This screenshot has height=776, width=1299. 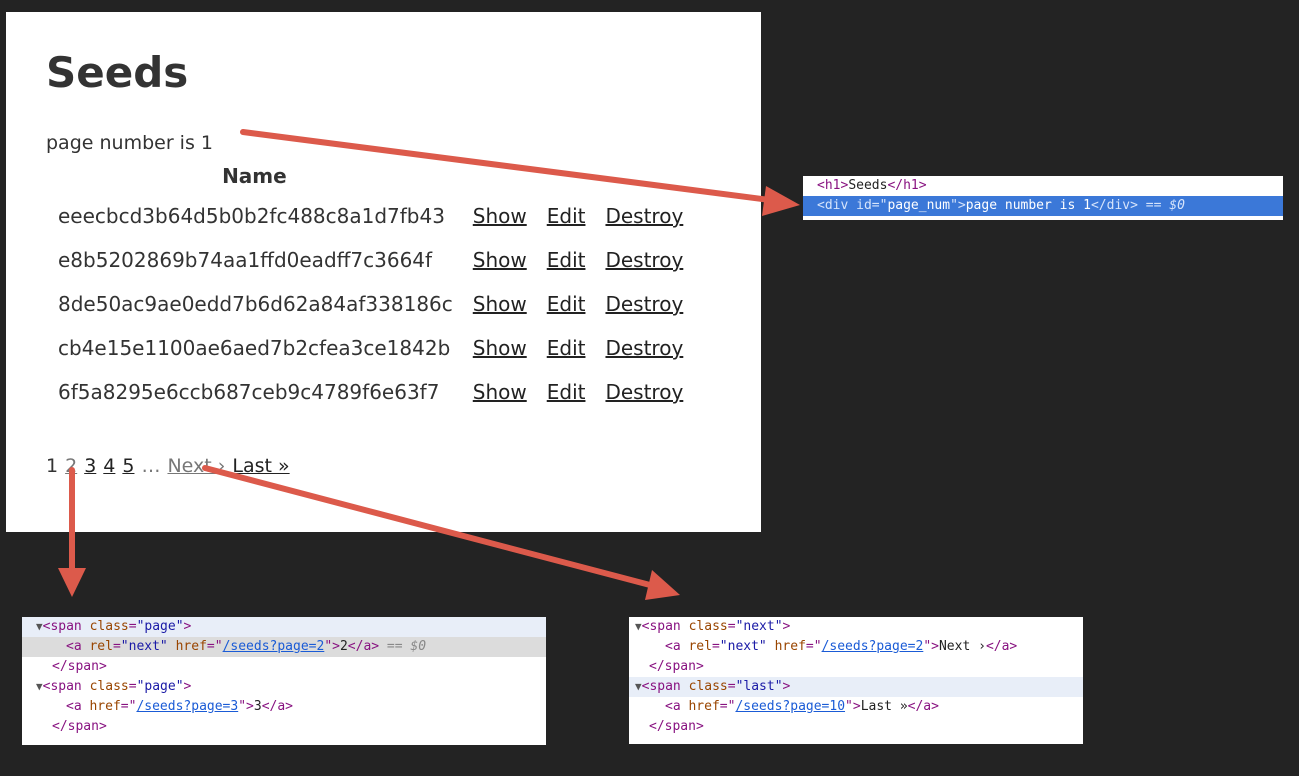 I want to click on arrow-next, so click(x=427, y=526).